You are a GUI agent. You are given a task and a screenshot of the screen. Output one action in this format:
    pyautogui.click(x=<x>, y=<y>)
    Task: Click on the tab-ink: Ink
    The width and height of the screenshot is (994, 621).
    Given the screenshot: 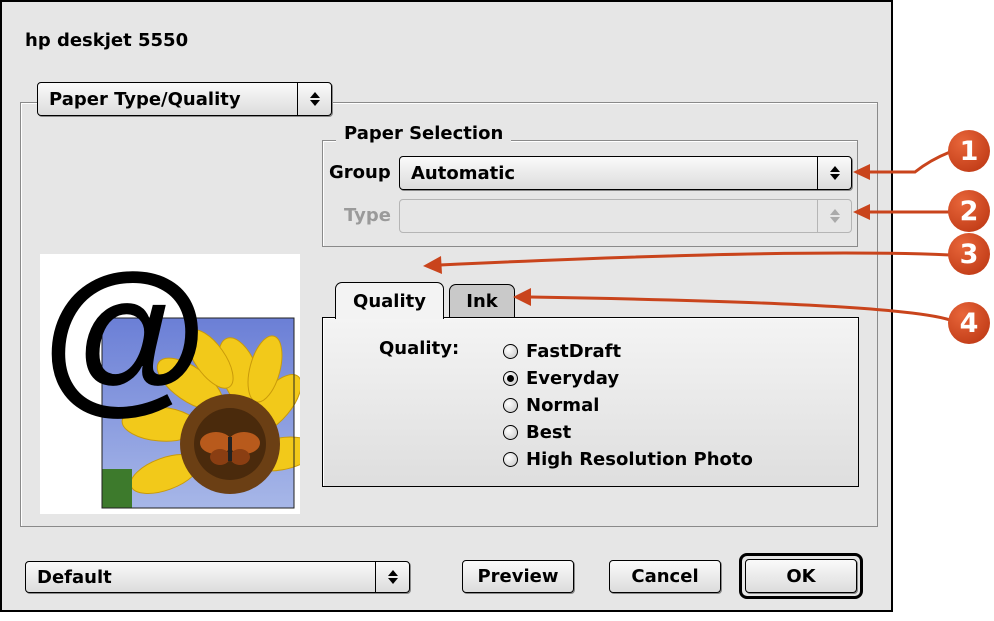 What is the action you would take?
    pyautogui.click(x=482, y=301)
    